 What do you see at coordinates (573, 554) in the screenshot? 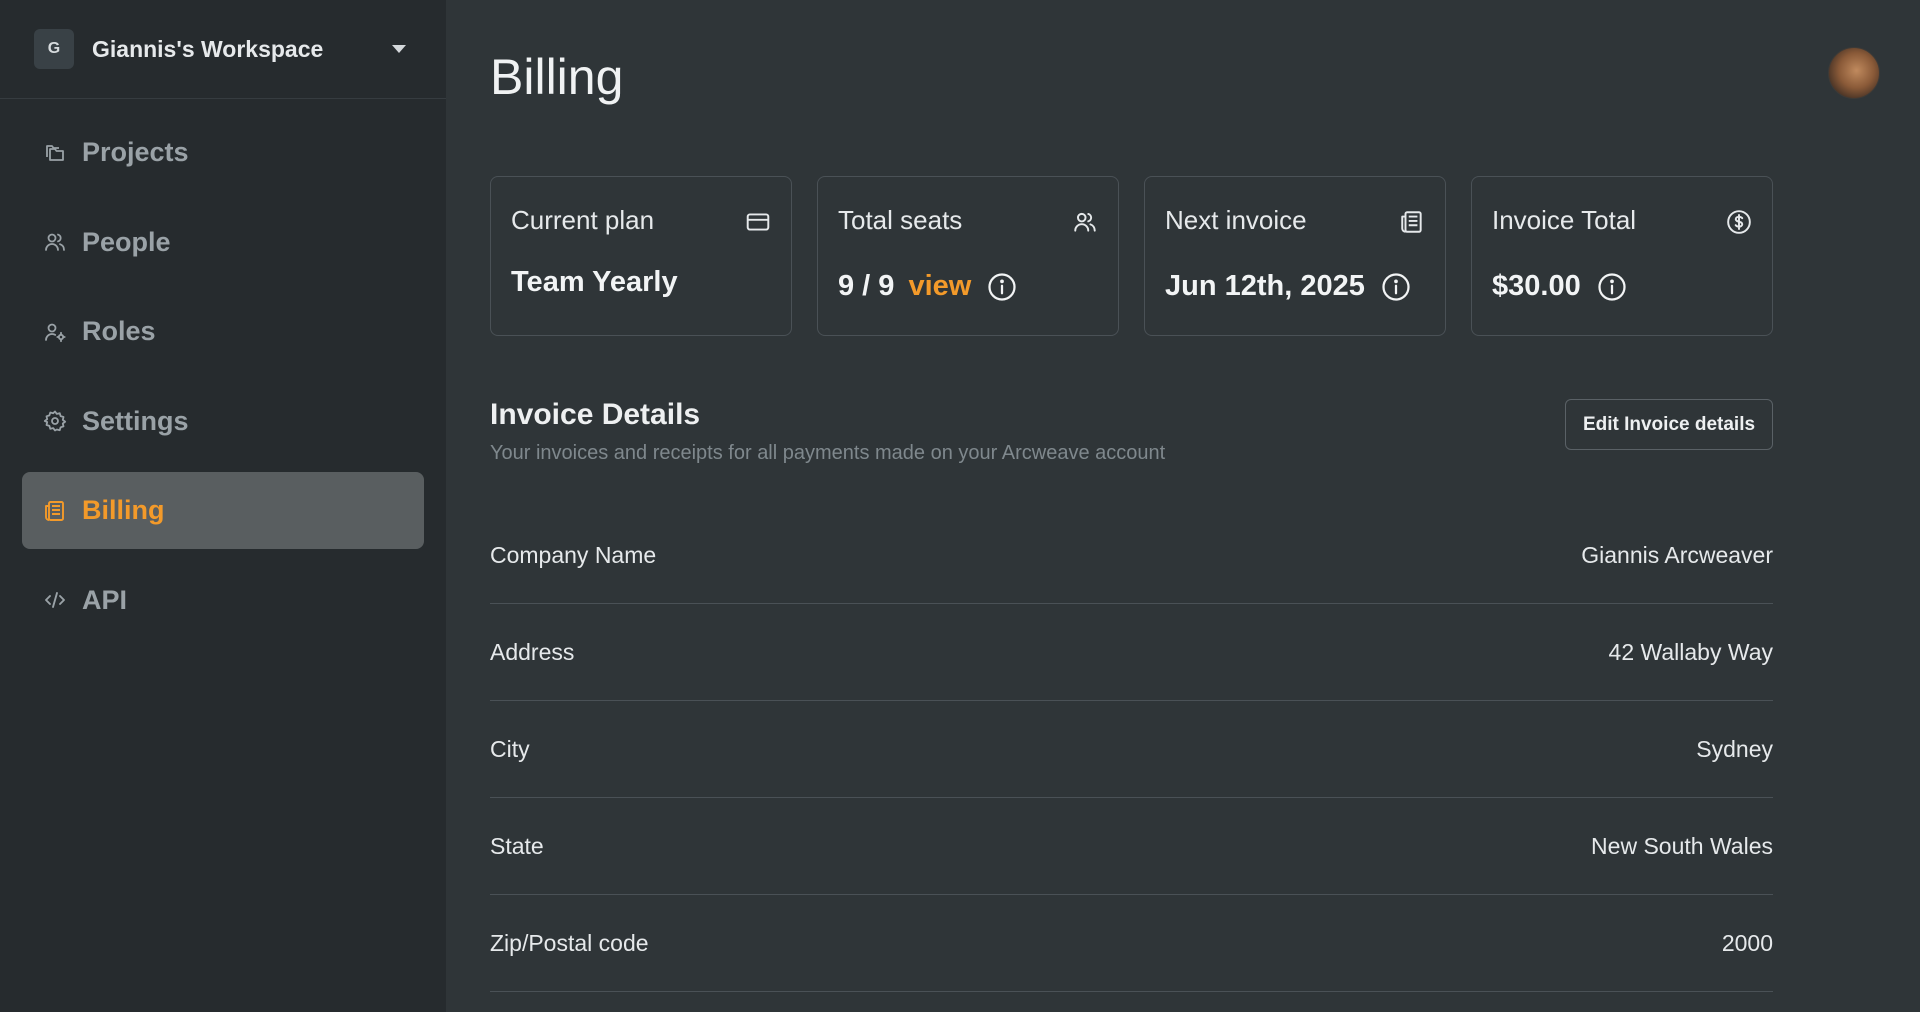
I see `row-label: Company Name` at bounding box center [573, 554].